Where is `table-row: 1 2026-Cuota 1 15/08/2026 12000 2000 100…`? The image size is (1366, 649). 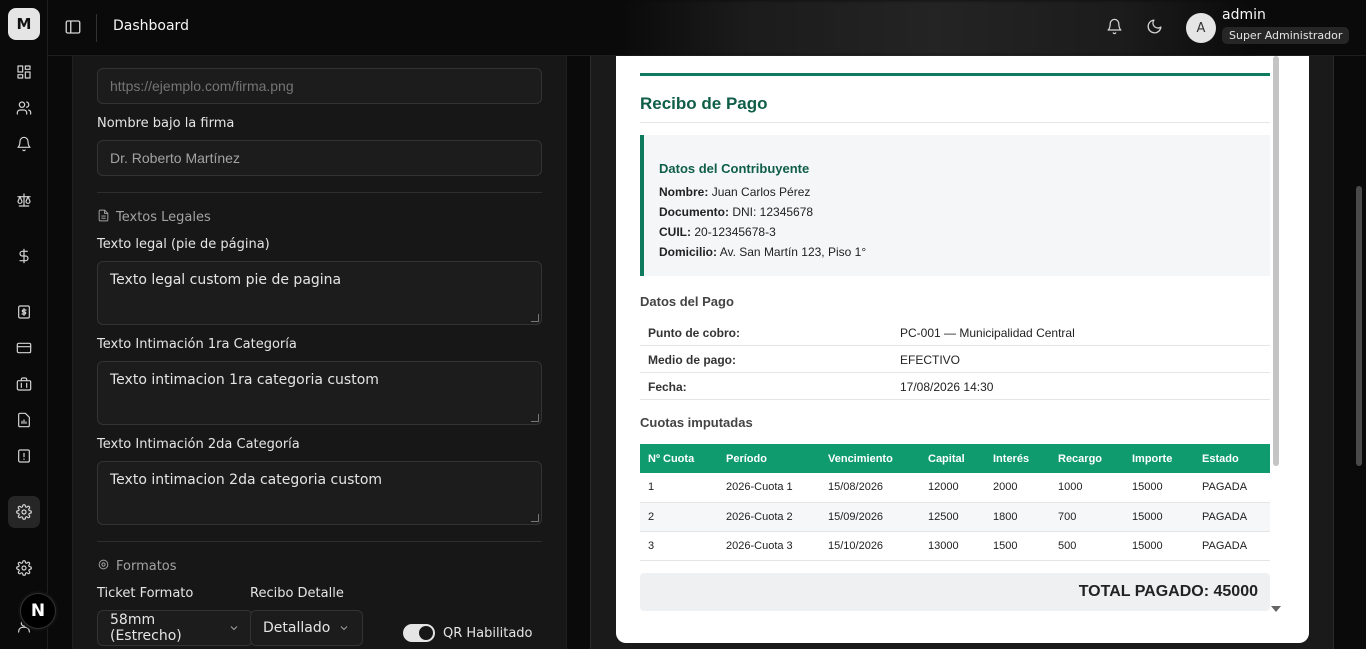
table-row: 1 2026-Cuota 1 15/08/2026 12000 2000 100… is located at coordinates (955, 488).